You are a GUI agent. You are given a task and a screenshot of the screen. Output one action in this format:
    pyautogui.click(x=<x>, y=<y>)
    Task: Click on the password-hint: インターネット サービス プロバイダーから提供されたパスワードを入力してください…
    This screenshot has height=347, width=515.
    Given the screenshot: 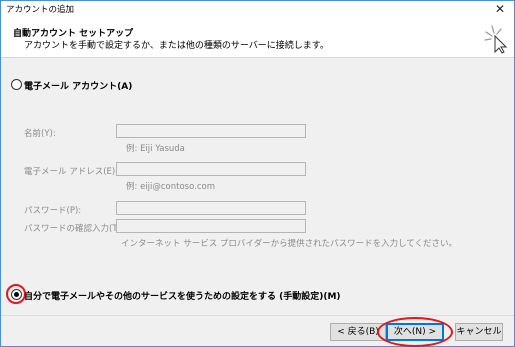 What is the action you would take?
    pyautogui.click(x=289, y=244)
    